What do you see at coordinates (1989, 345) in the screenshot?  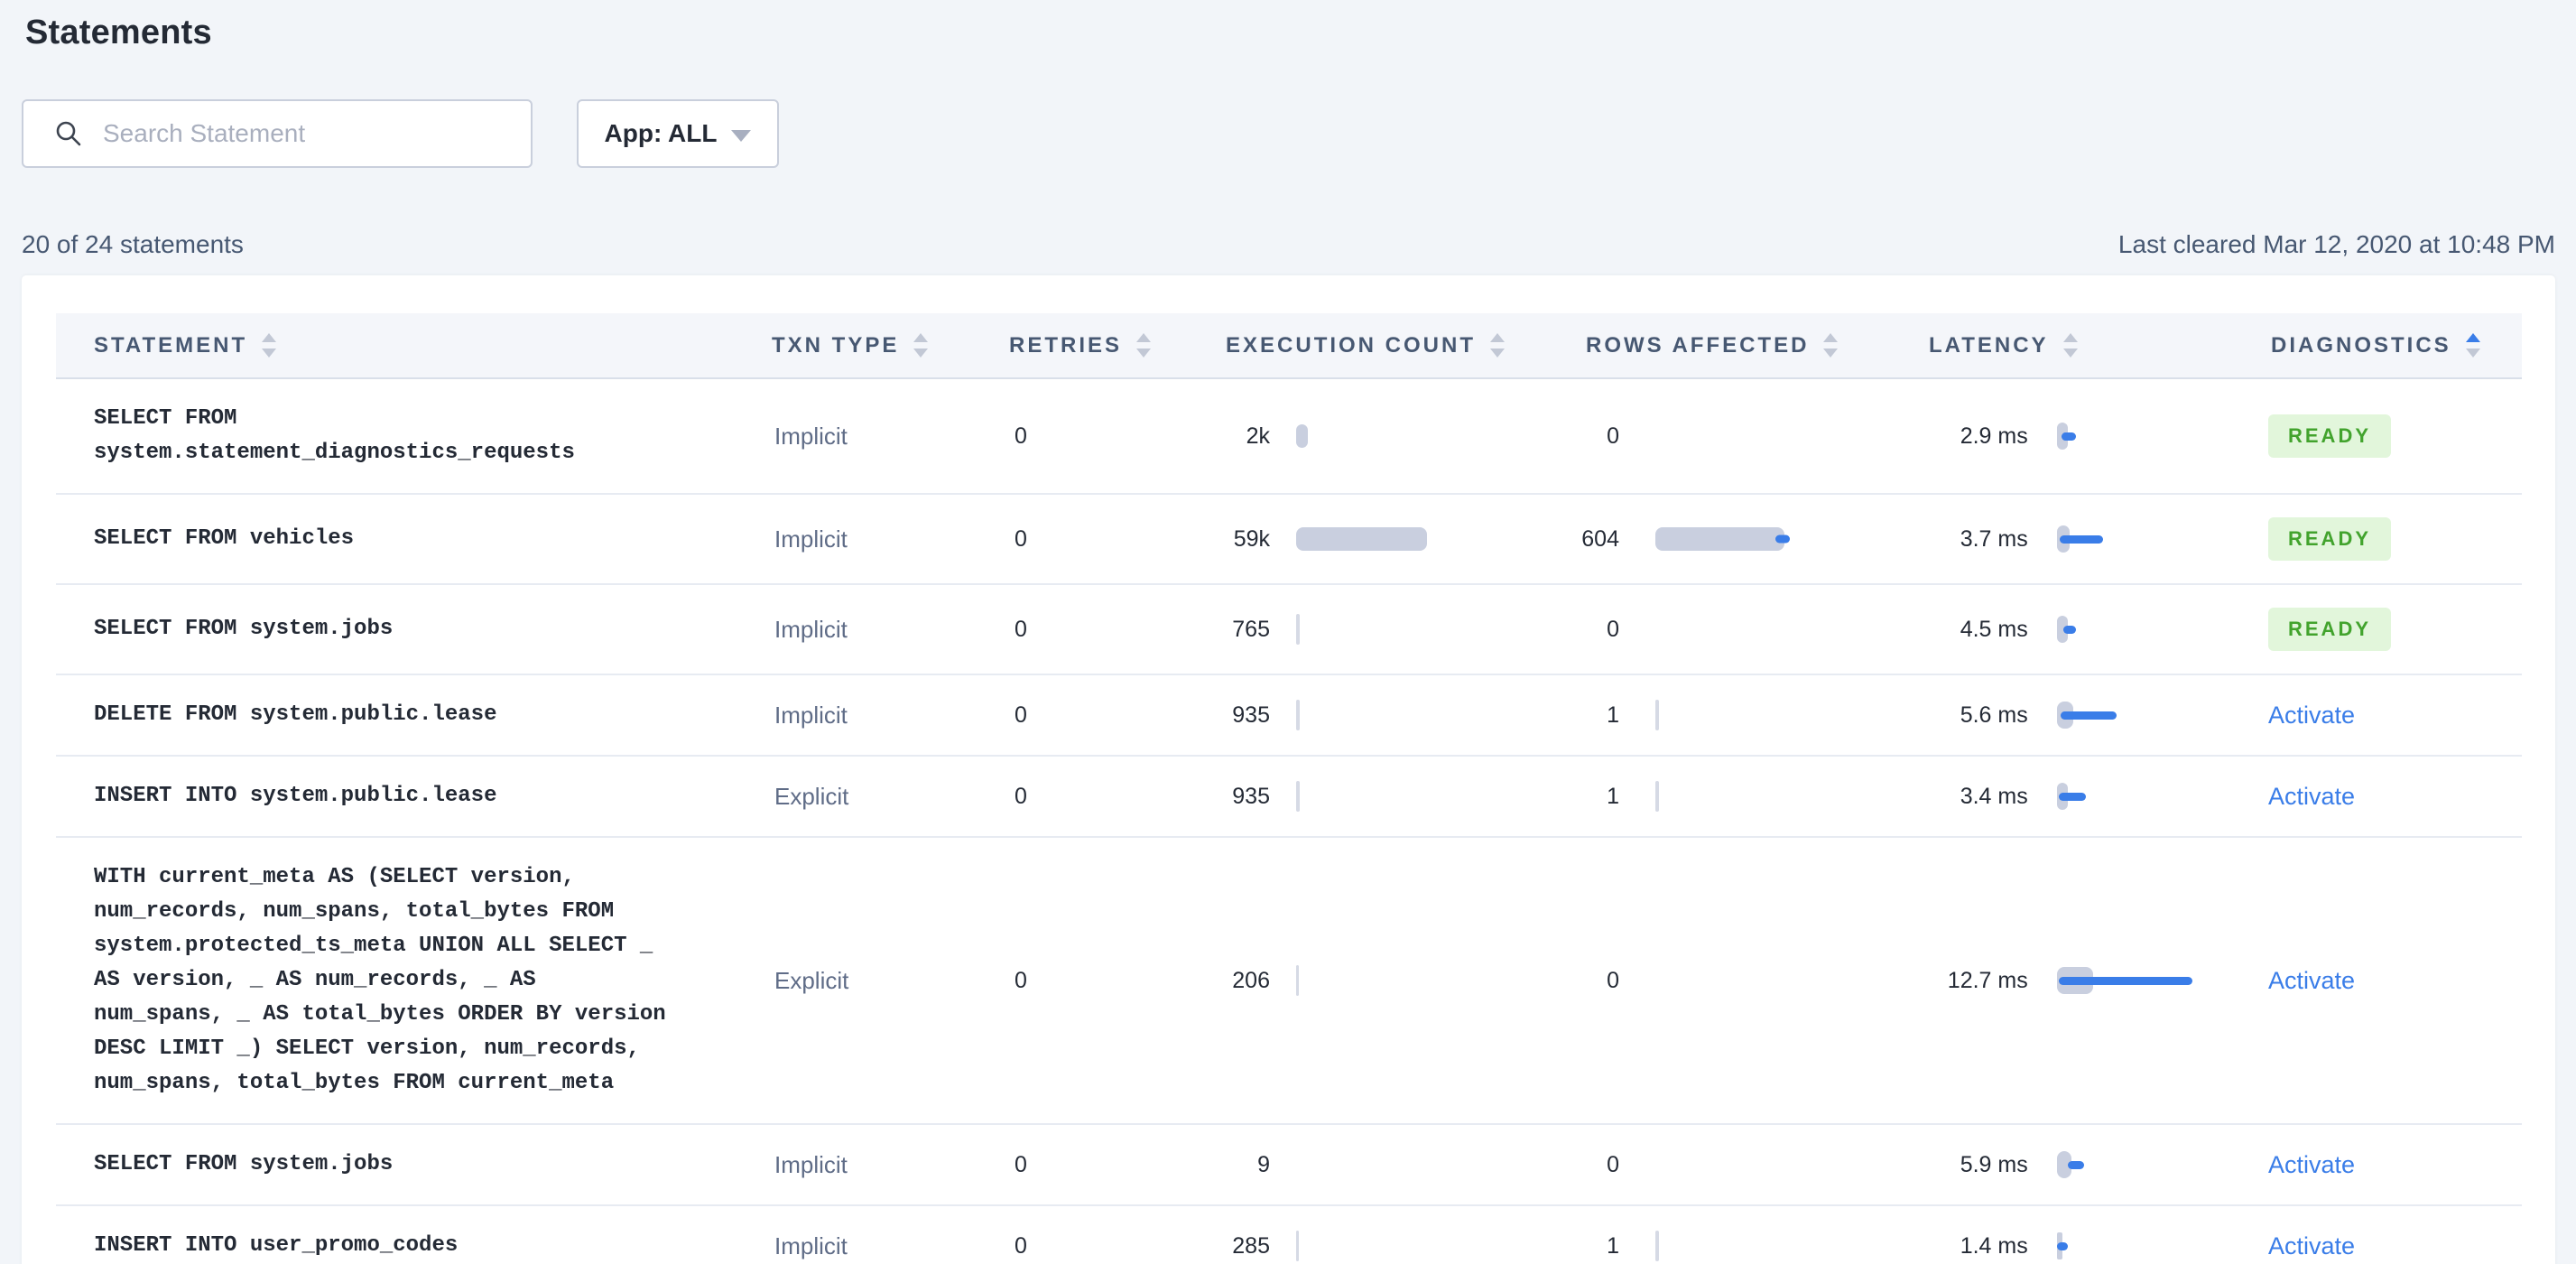 I see `column-header-label: LATENCY` at bounding box center [1989, 345].